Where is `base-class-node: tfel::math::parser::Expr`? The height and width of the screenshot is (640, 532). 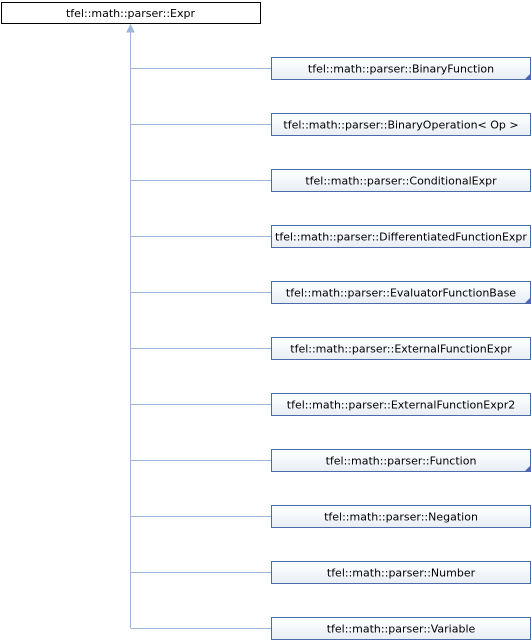 base-class-node: tfel::math::parser::Expr is located at coordinates (131, 13).